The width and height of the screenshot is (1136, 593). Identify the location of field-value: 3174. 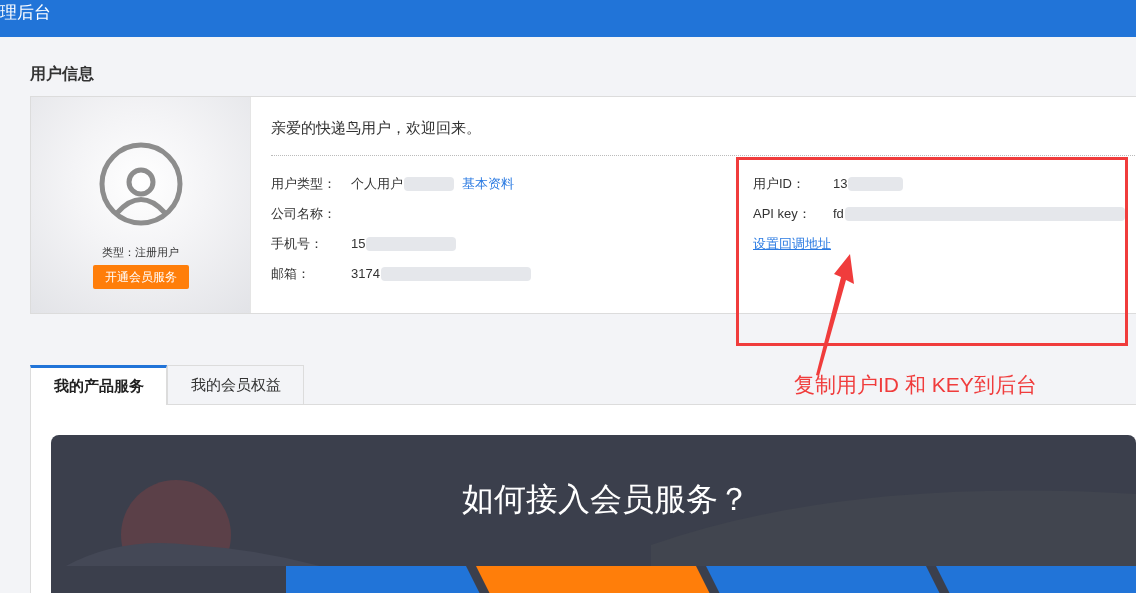
(365, 274).